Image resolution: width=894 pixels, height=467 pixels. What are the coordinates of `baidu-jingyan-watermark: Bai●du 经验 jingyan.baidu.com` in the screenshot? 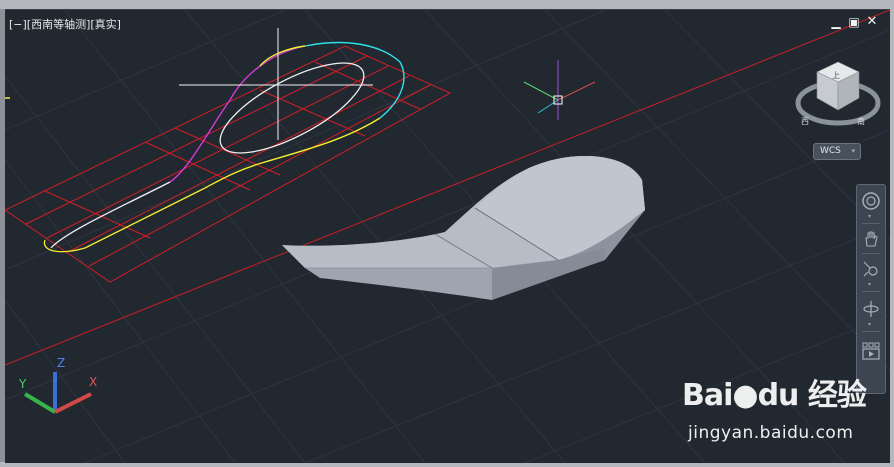 It's located at (773, 409).